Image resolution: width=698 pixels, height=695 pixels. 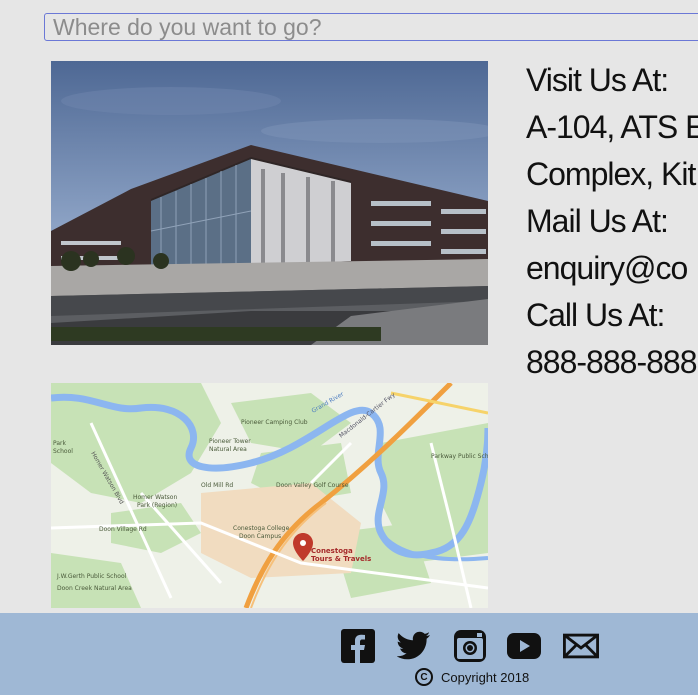 What do you see at coordinates (228, 449) in the screenshot?
I see `svg-text: Natural Area` at bounding box center [228, 449].